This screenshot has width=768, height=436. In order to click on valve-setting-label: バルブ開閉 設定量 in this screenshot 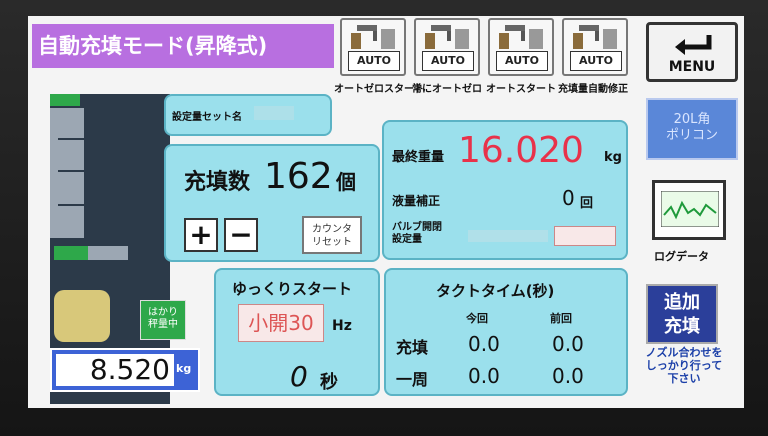, I will do `click(417, 233)`.